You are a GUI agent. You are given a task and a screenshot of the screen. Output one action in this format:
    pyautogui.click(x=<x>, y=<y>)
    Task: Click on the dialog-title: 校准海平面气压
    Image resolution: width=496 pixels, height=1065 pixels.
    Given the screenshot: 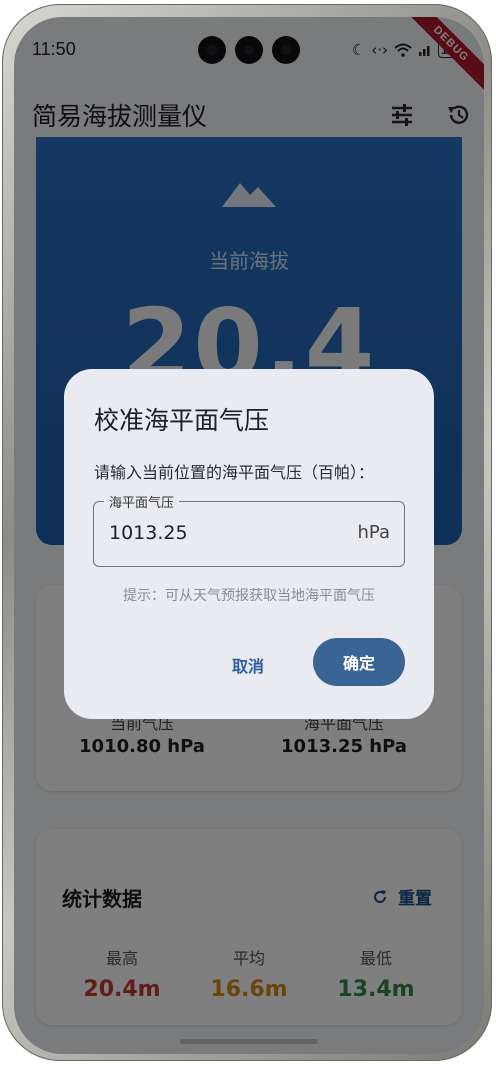 What is the action you would take?
    pyautogui.click(x=182, y=420)
    